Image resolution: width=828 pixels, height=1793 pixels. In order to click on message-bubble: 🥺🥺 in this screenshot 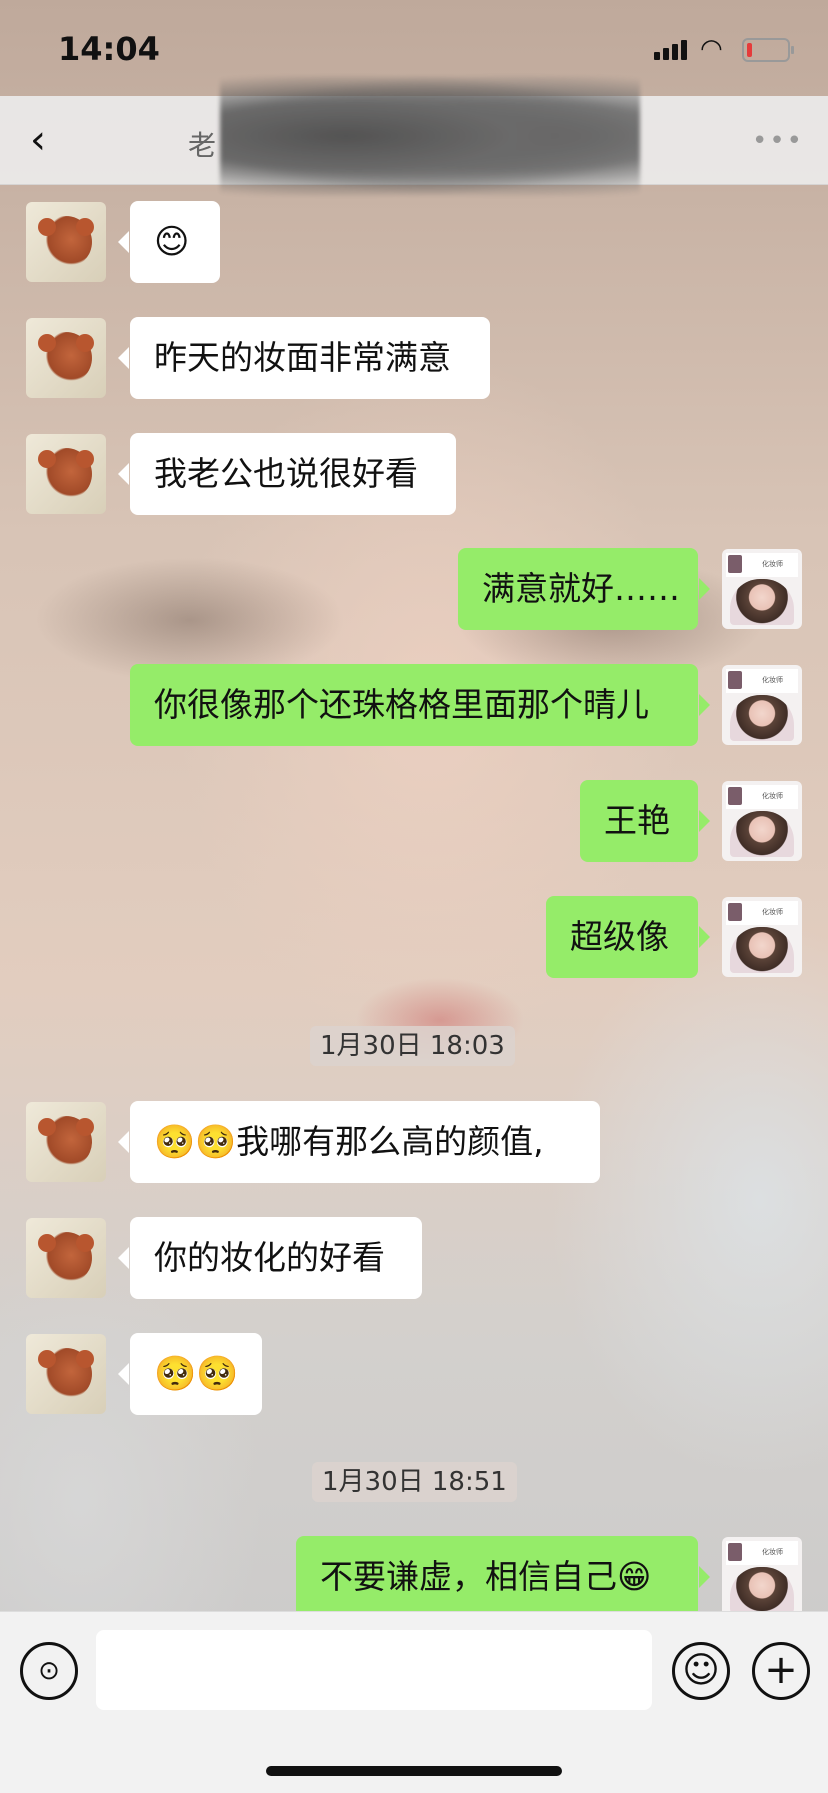, I will do `click(190, 1374)`.